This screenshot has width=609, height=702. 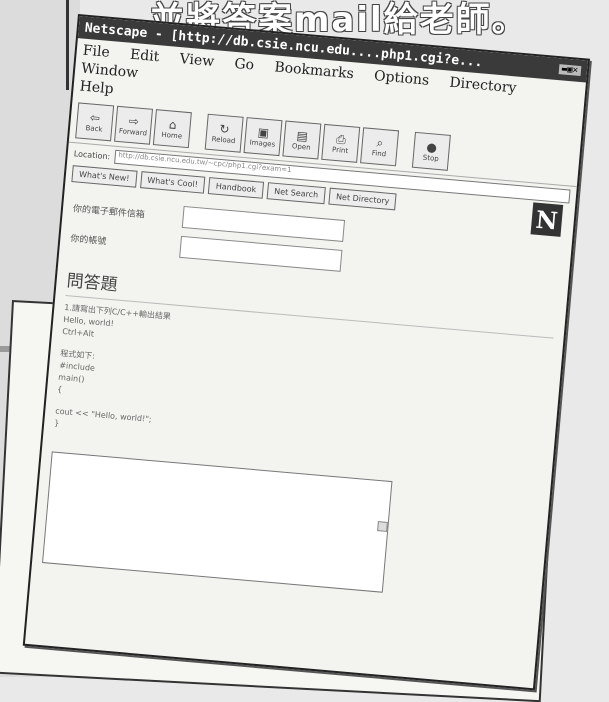 I want to click on stop-button: ● Stop, so click(x=431, y=151).